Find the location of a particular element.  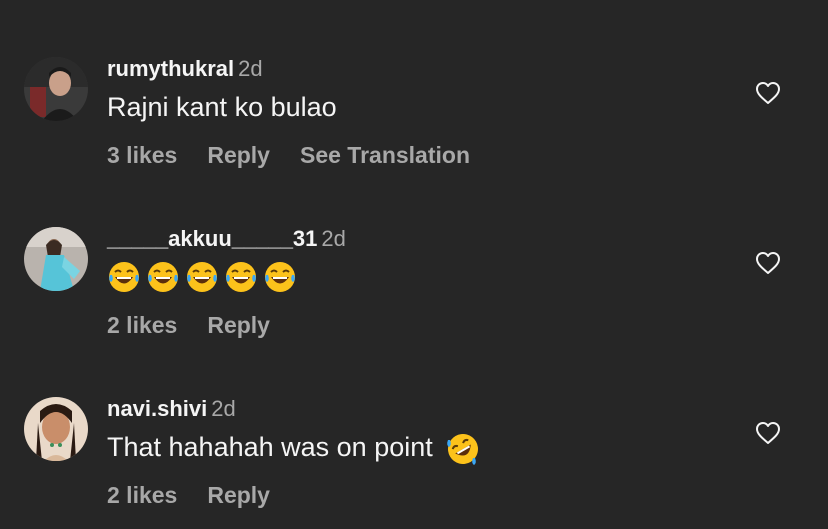

comment-text is located at coordinates (202, 276).